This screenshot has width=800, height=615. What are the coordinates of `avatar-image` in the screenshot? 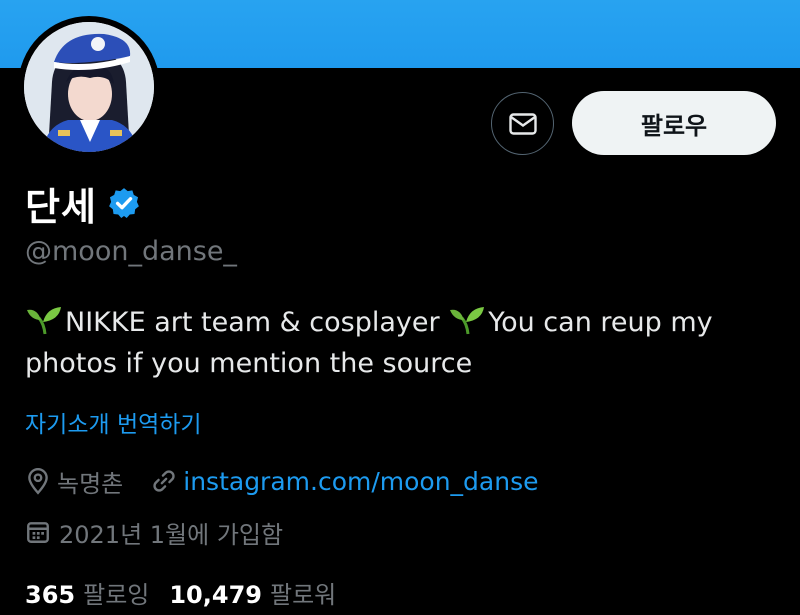 It's located at (89, 87).